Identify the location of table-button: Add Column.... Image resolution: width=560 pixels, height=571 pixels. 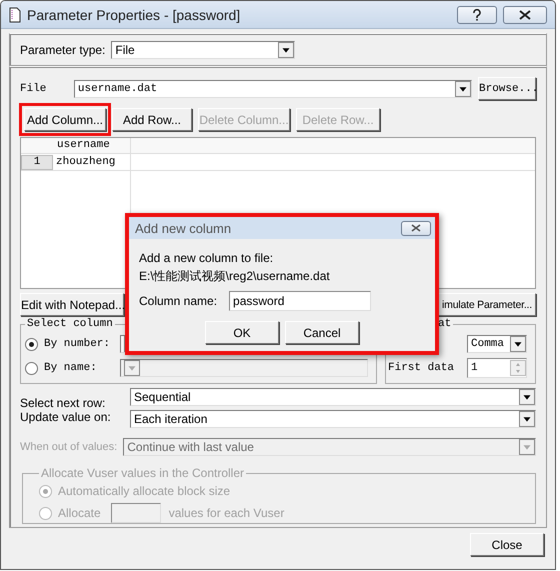
(65, 119).